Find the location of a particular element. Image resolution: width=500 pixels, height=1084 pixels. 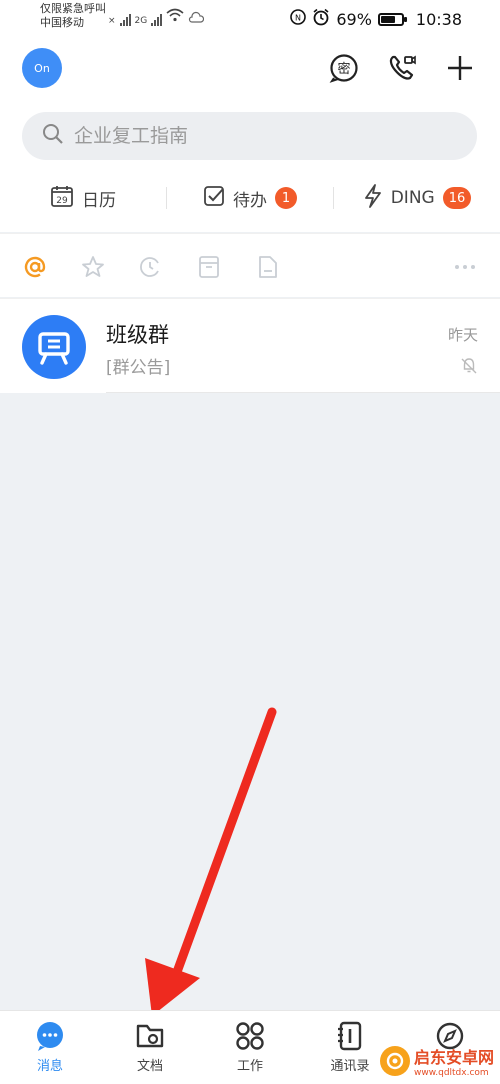

nav-documents: 文档 is located at coordinates (150, 1047).